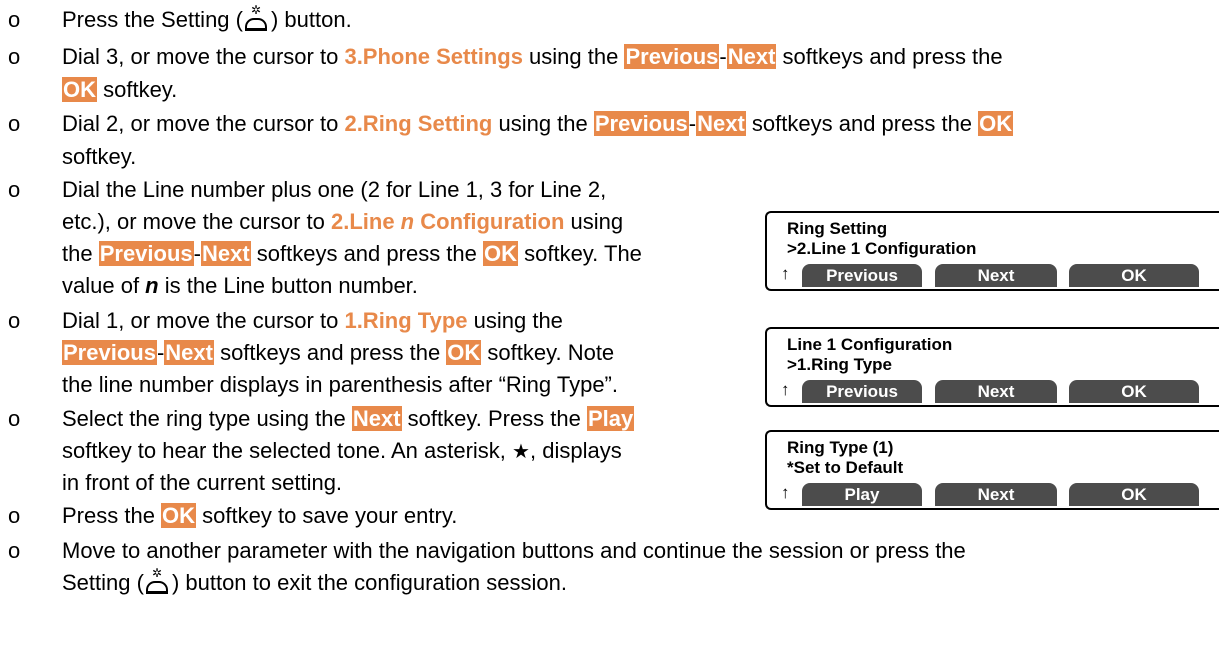 The height and width of the screenshot is (670, 1219). I want to click on lcd-line-1: Line 1 Configuration, so click(870, 344).